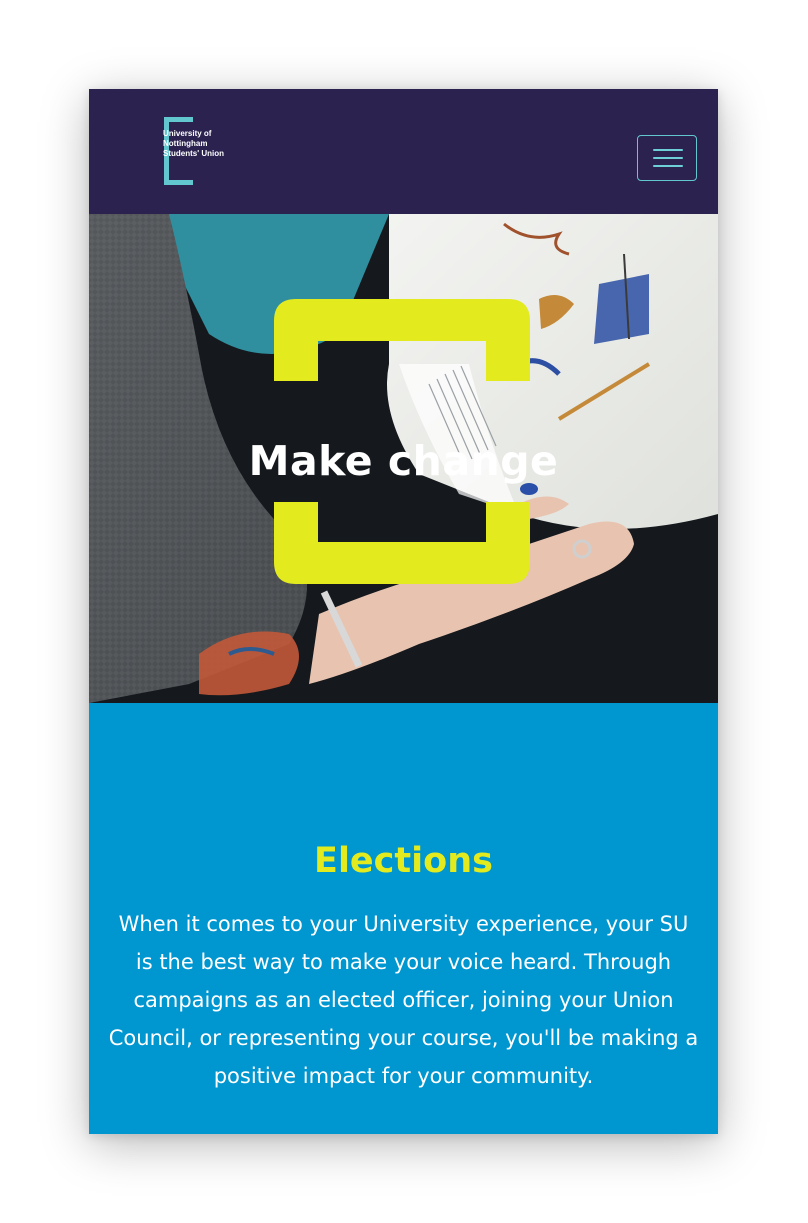 The height and width of the screenshot is (1223, 808). I want to click on site-header: University of Nottingham Students' Union, so click(403, 151).